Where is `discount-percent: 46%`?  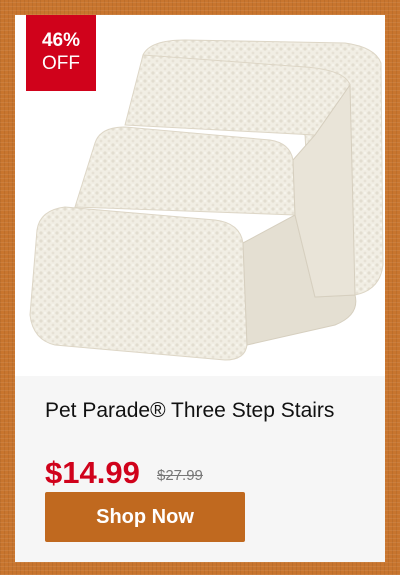
discount-percent: 46% is located at coordinates (61, 40).